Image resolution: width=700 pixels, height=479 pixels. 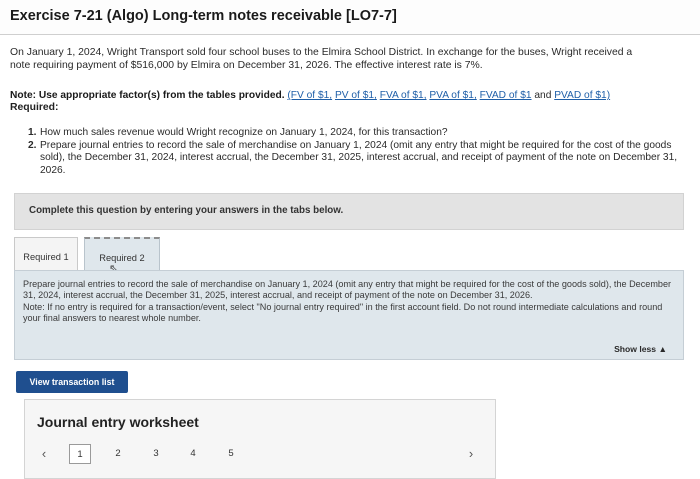 What do you see at coordinates (118, 422) in the screenshot?
I see `worksheet-title: Journal entry worksheet` at bounding box center [118, 422].